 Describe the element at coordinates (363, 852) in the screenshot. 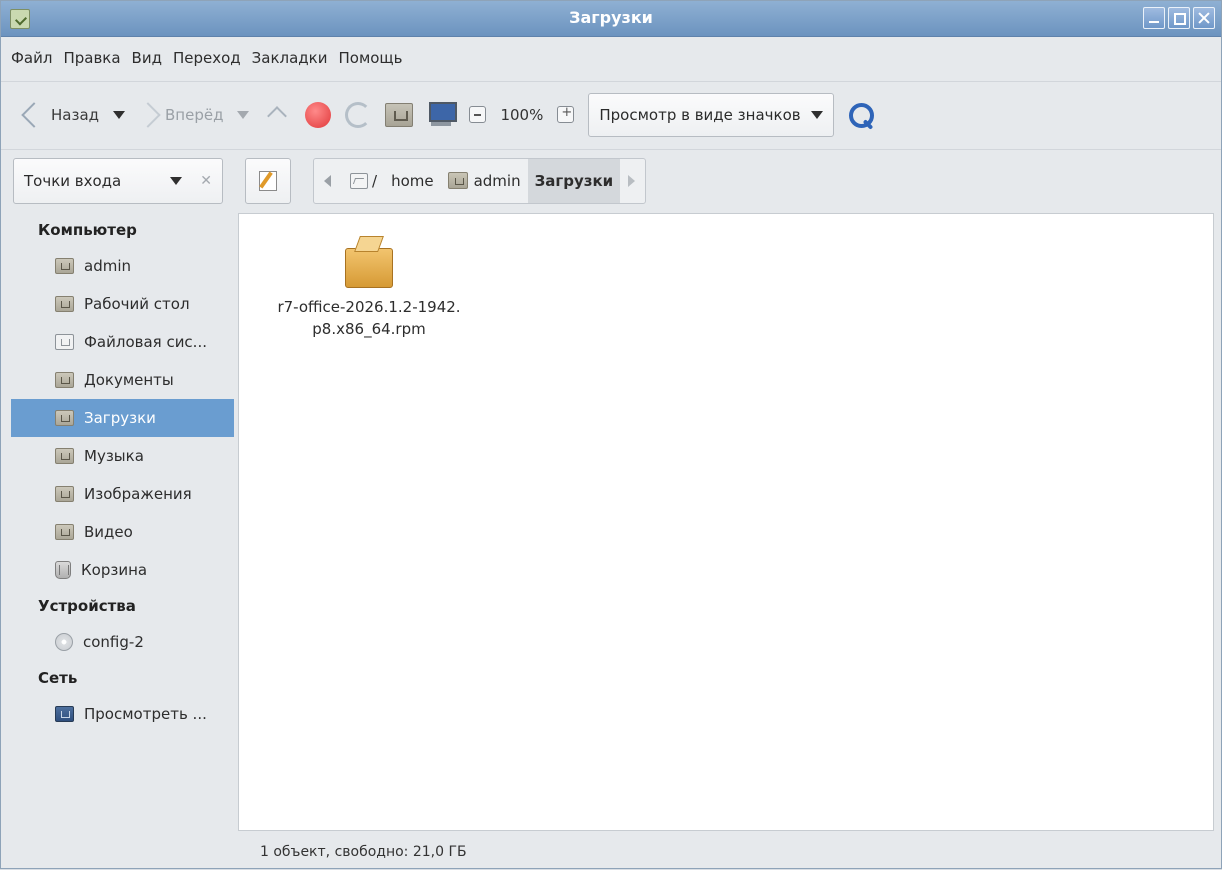

I see `status-text: 1 объект, свободно: 21,0 ГБ` at that location.